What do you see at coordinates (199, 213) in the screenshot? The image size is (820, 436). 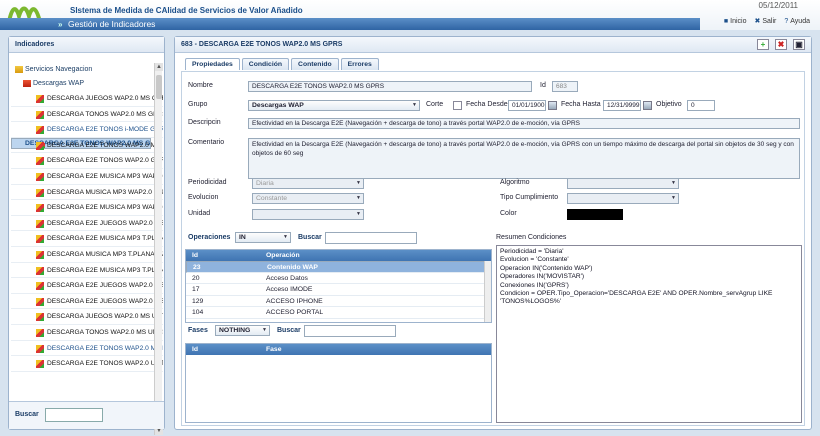 I see `unidad-label: Unidad` at bounding box center [199, 213].